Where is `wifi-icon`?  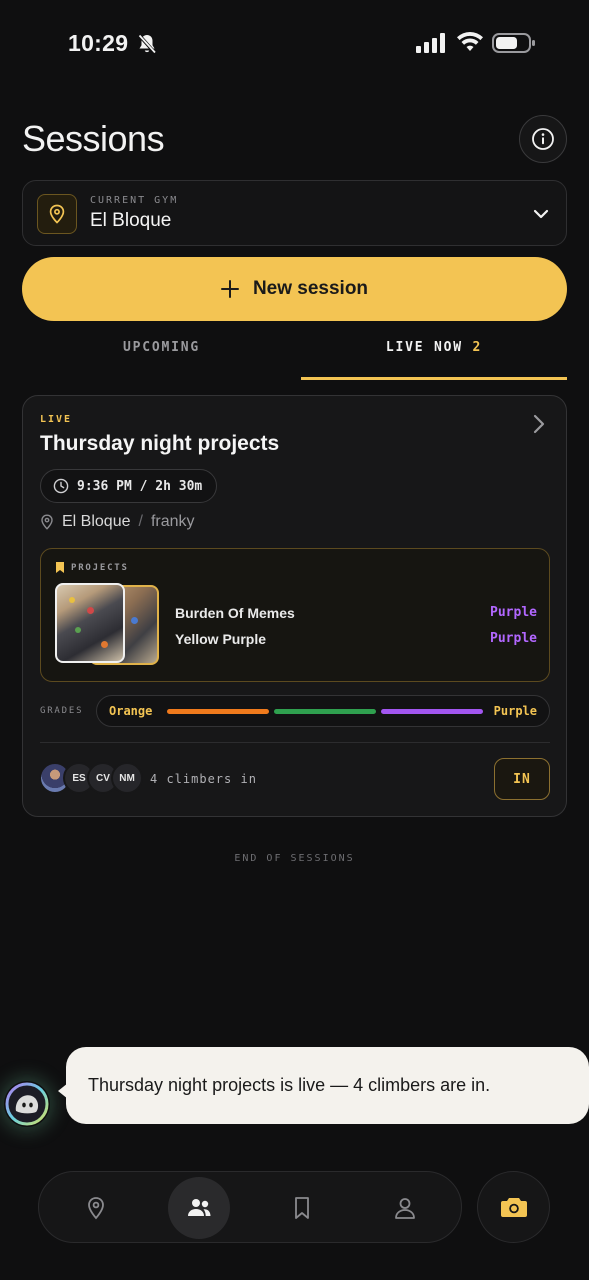 wifi-icon is located at coordinates (470, 41).